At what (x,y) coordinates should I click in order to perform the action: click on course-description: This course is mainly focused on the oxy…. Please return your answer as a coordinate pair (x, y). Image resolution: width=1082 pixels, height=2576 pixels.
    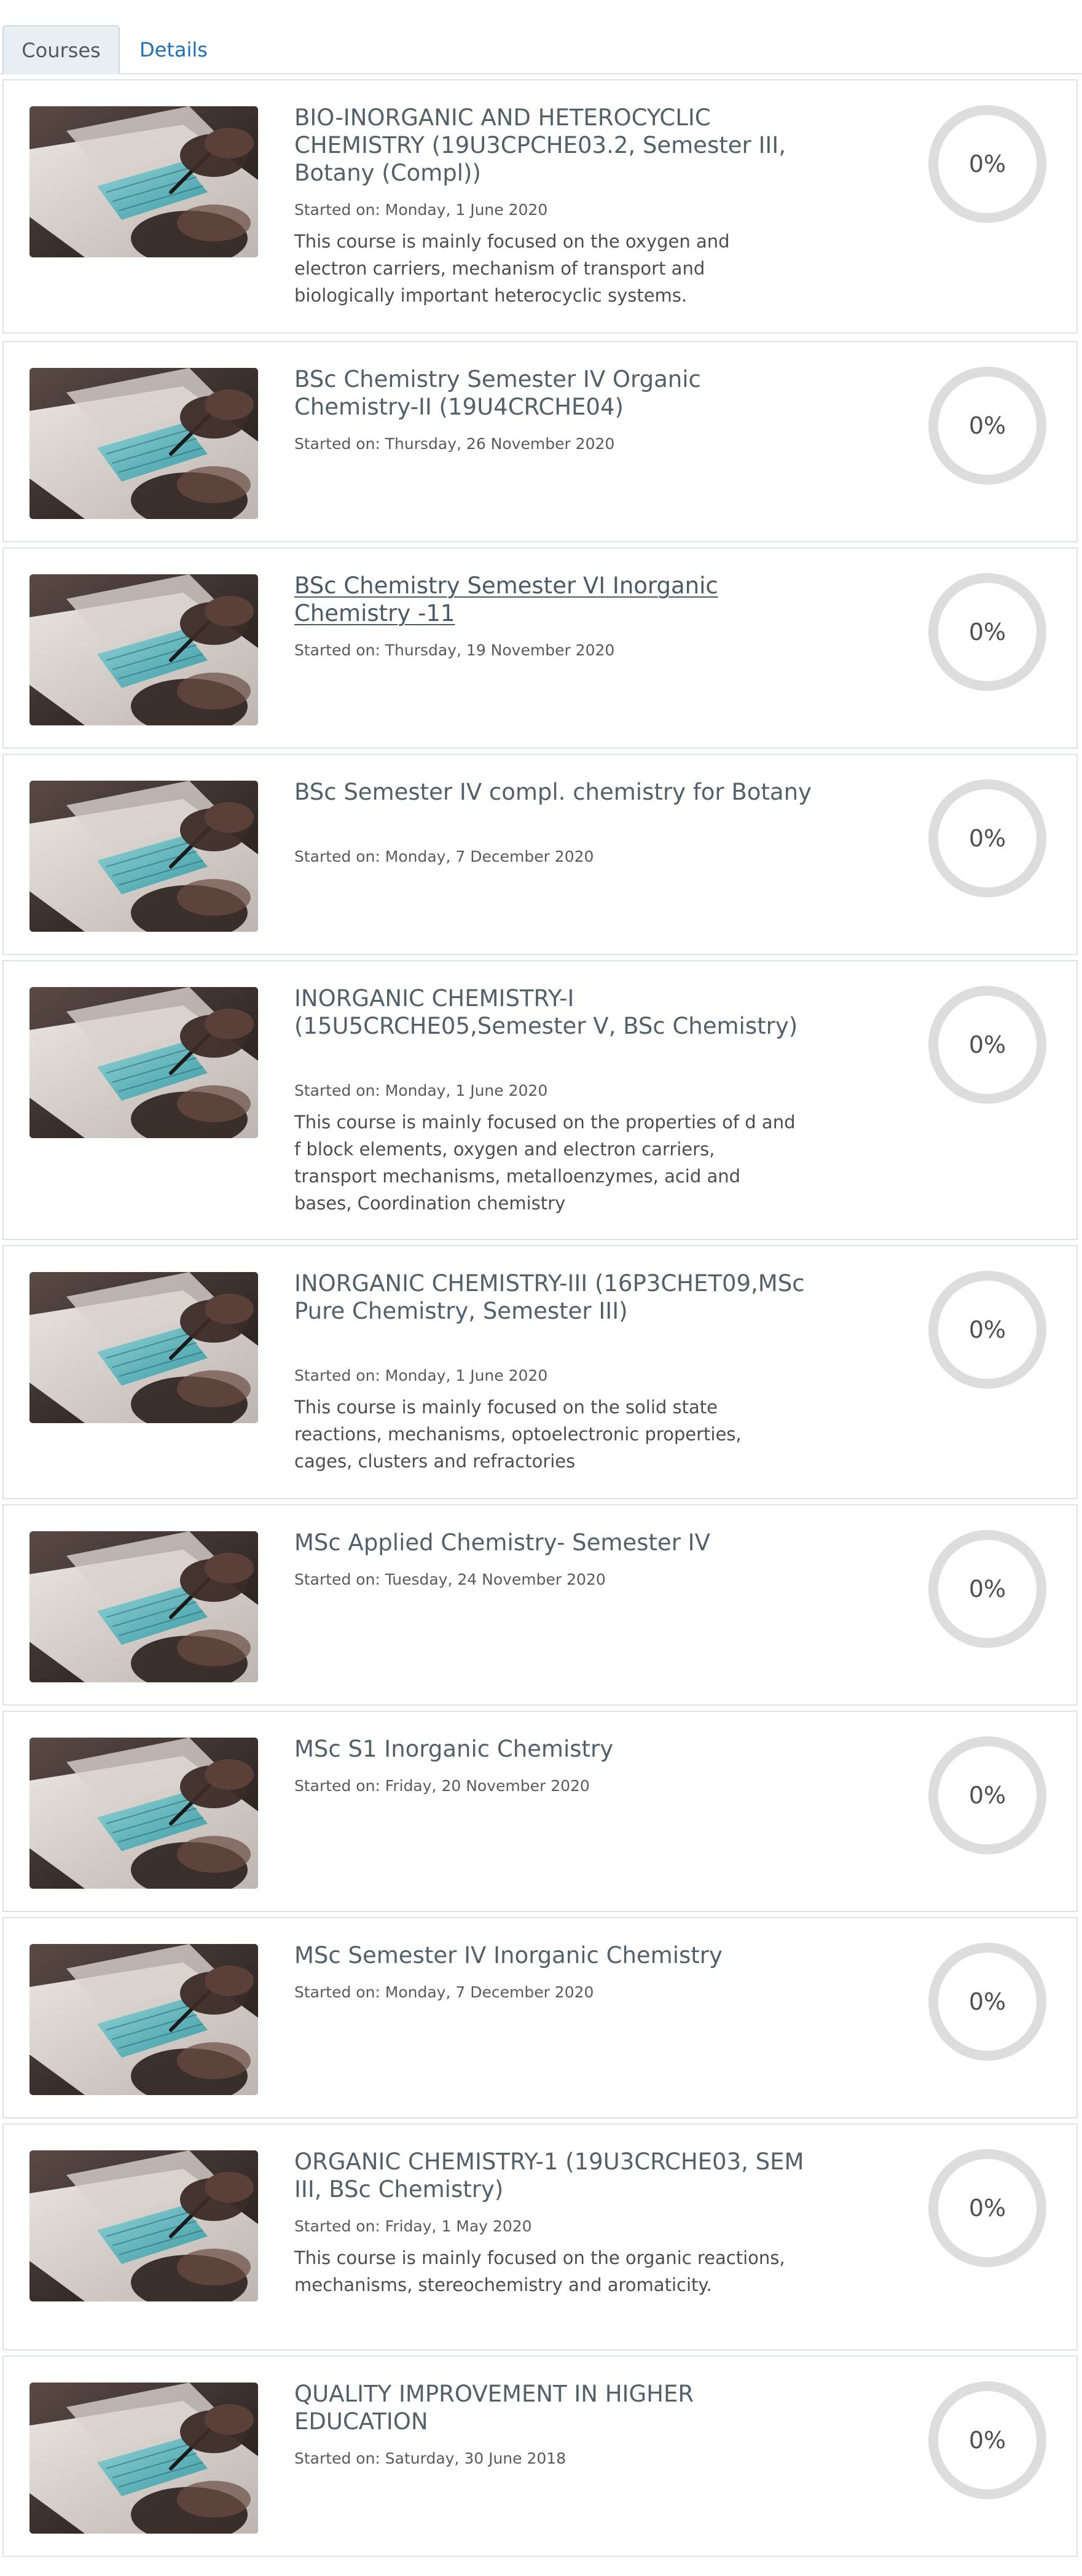
    Looking at the image, I should click on (512, 268).